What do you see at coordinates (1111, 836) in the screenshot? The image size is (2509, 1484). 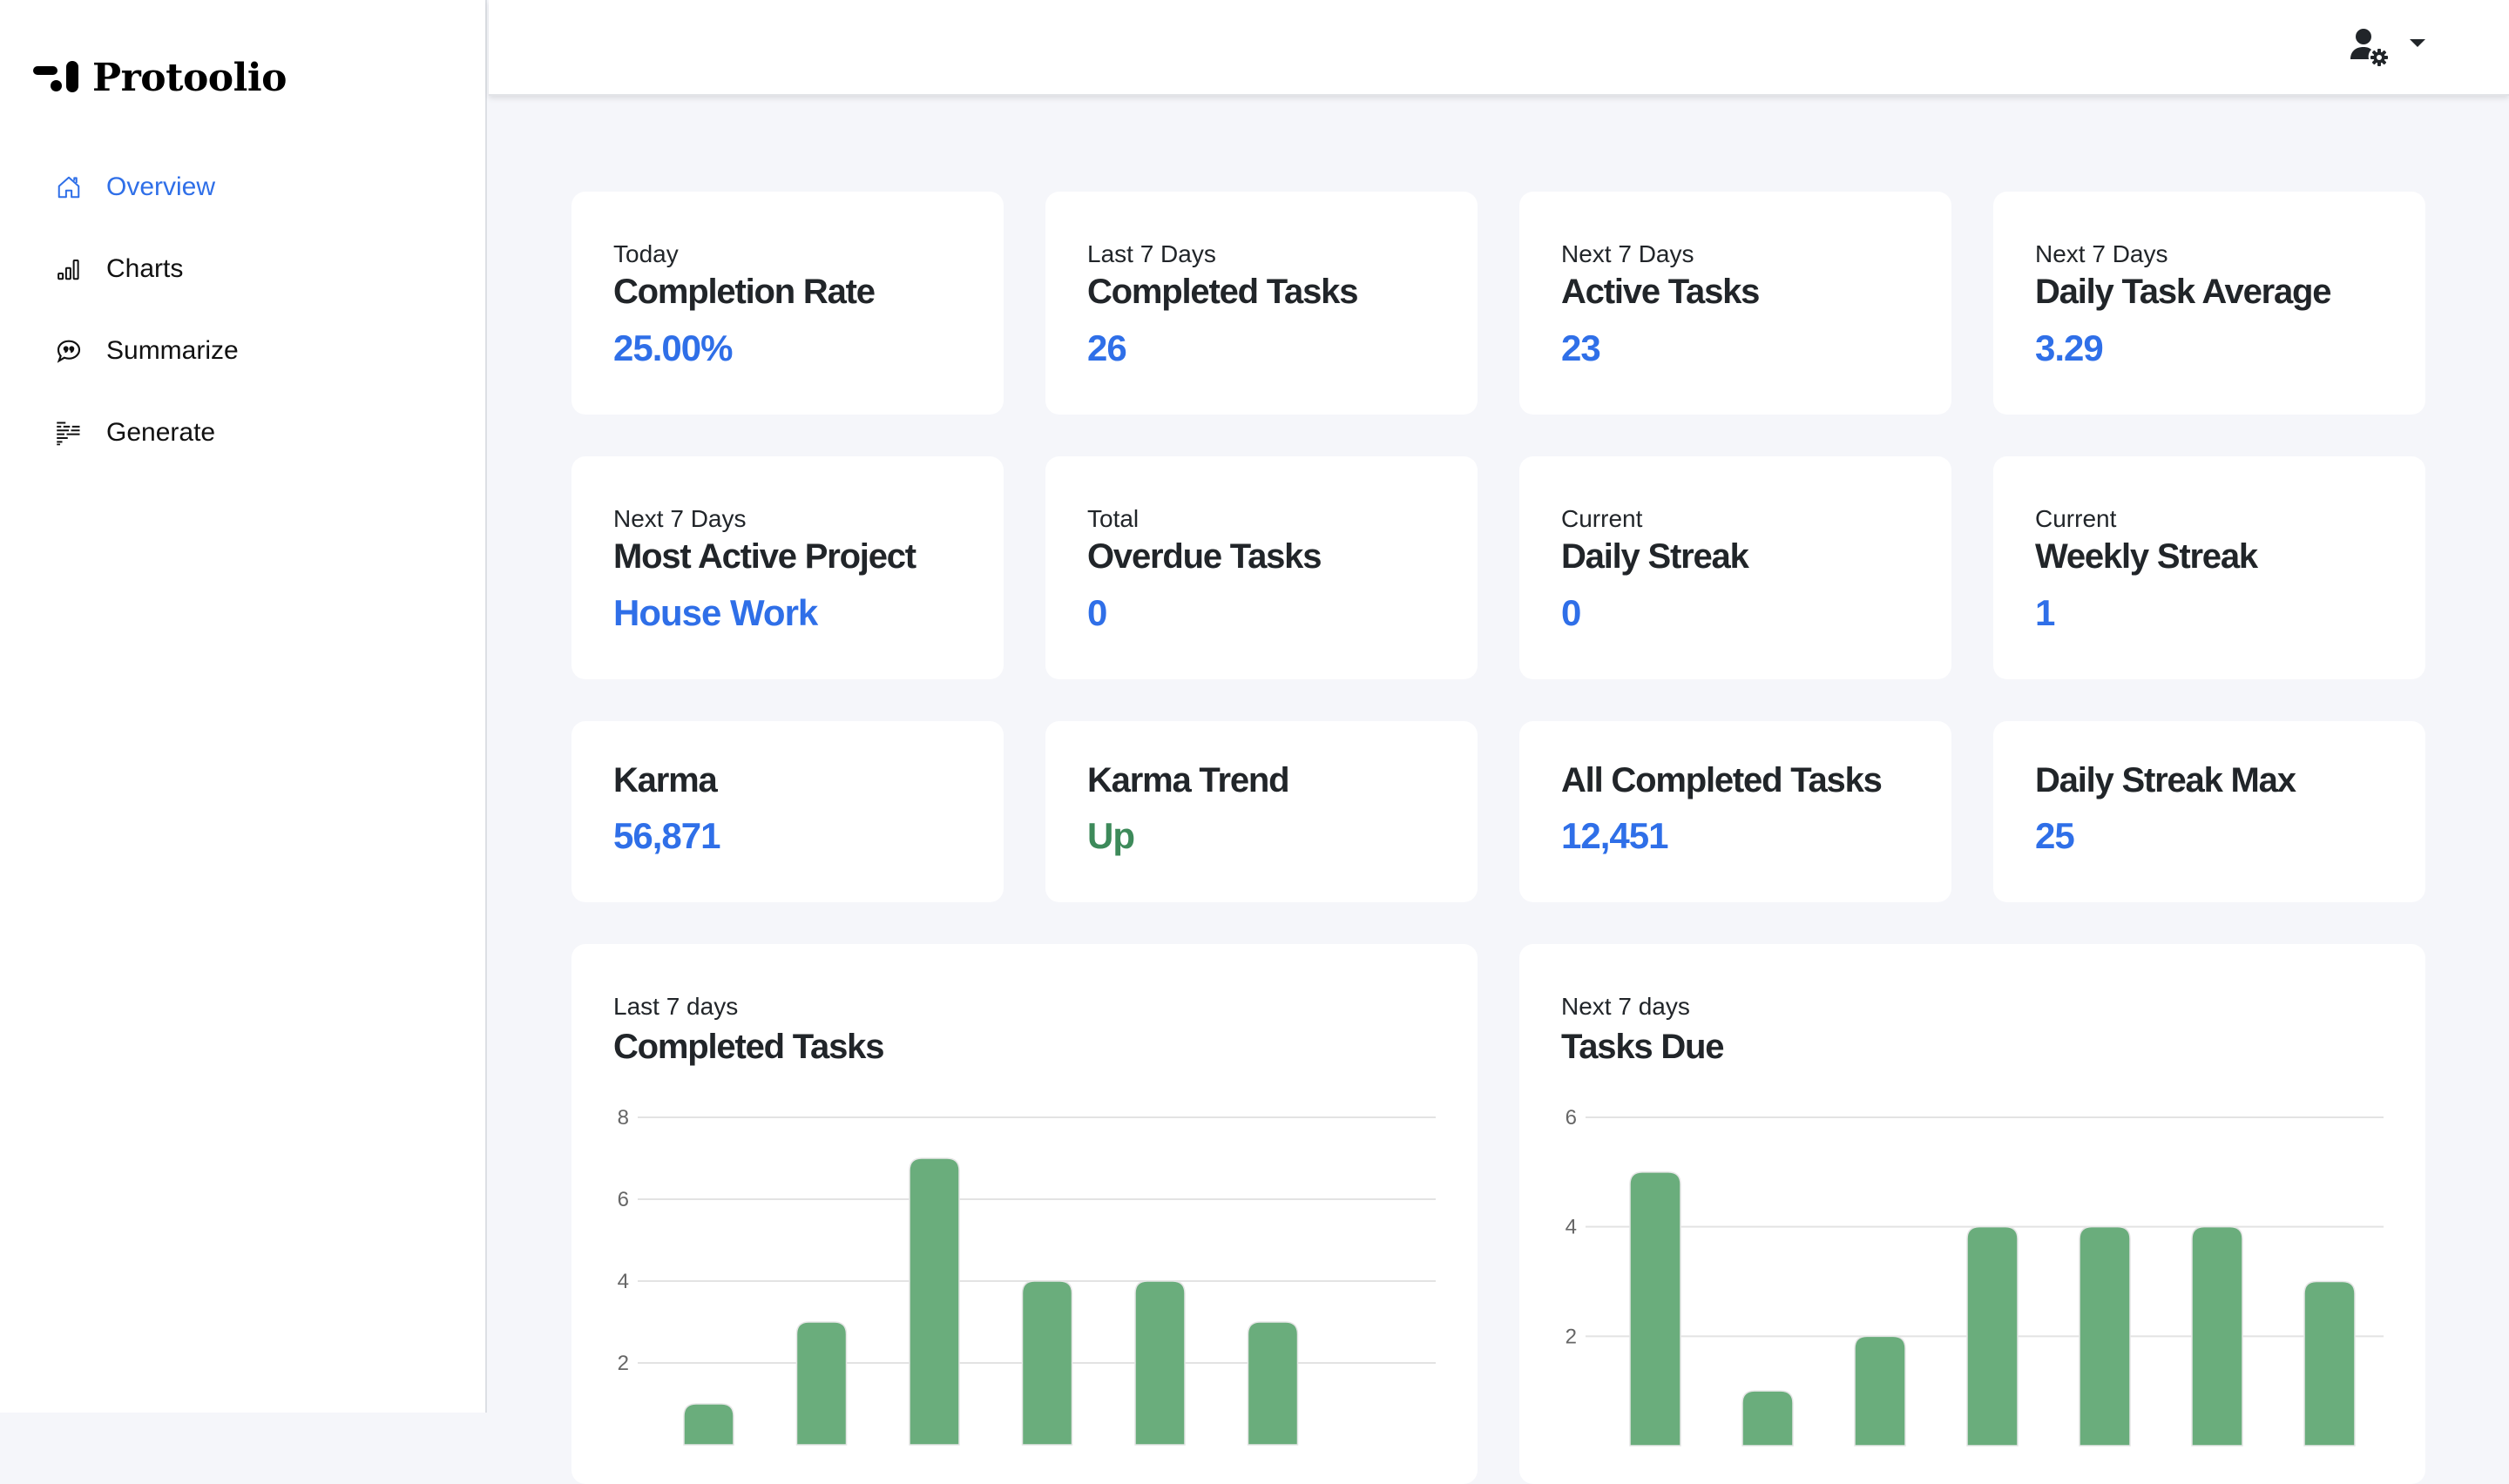 I see `stat-value: Up` at bounding box center [1111, 836].